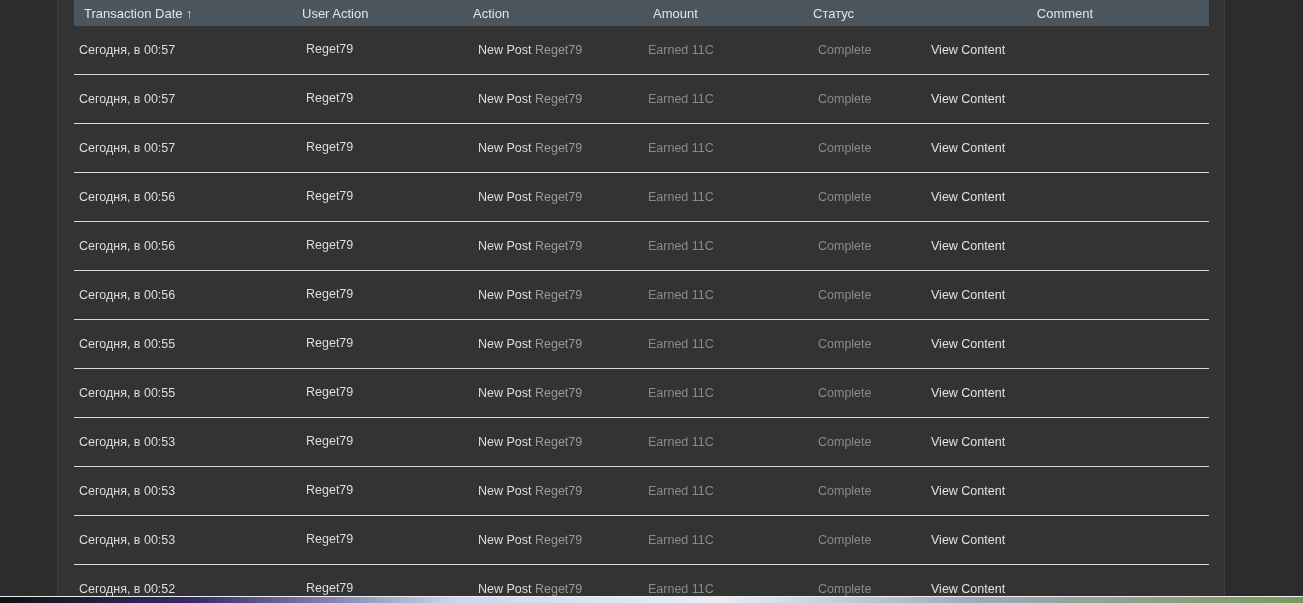  I want to click on column-header: Amount, so click(675, 13).